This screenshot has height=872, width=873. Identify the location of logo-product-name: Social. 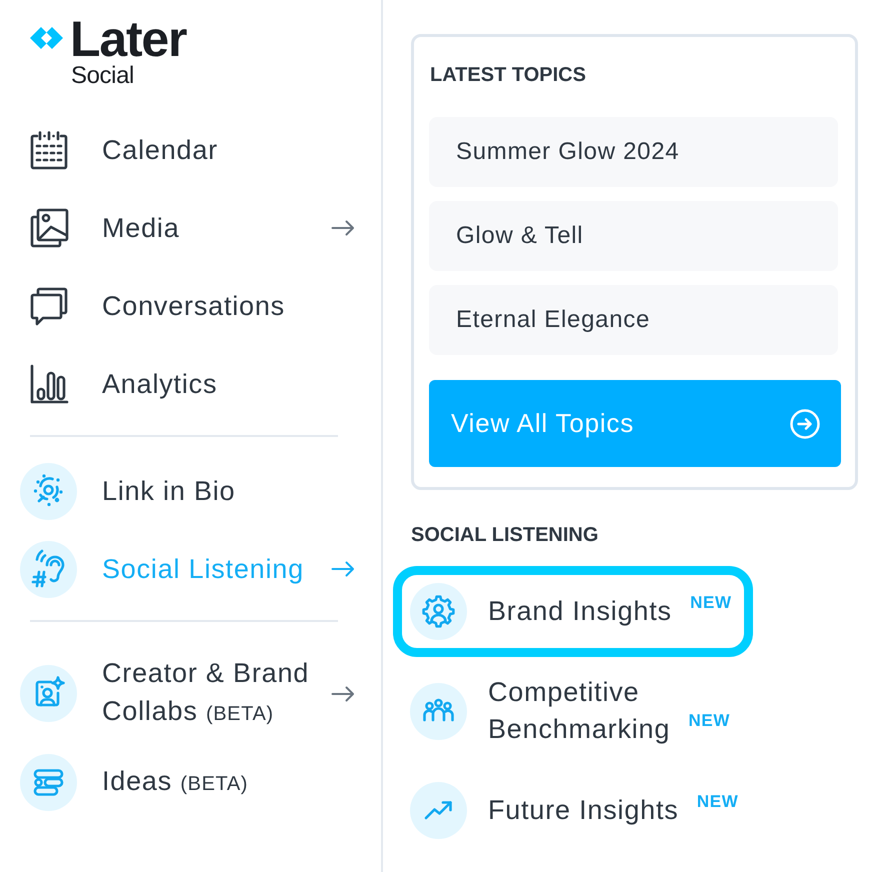
(103, 76).